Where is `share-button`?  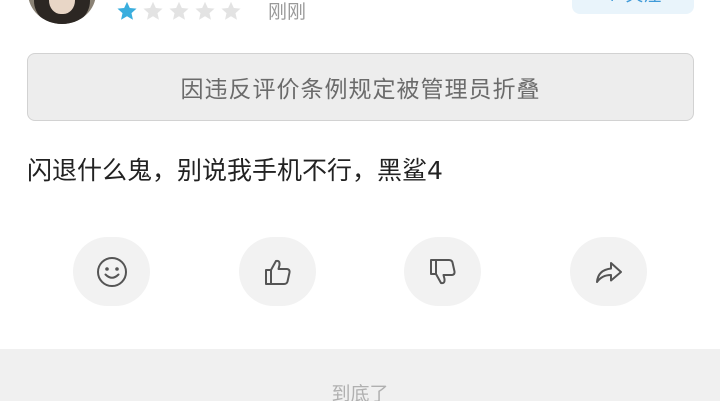
share-button is located at coordinates (608, 271).